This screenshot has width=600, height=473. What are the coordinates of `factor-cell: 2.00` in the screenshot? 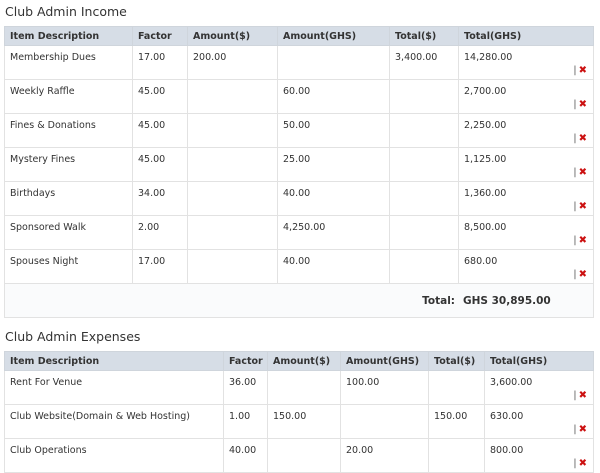 It's located at (160, 232).